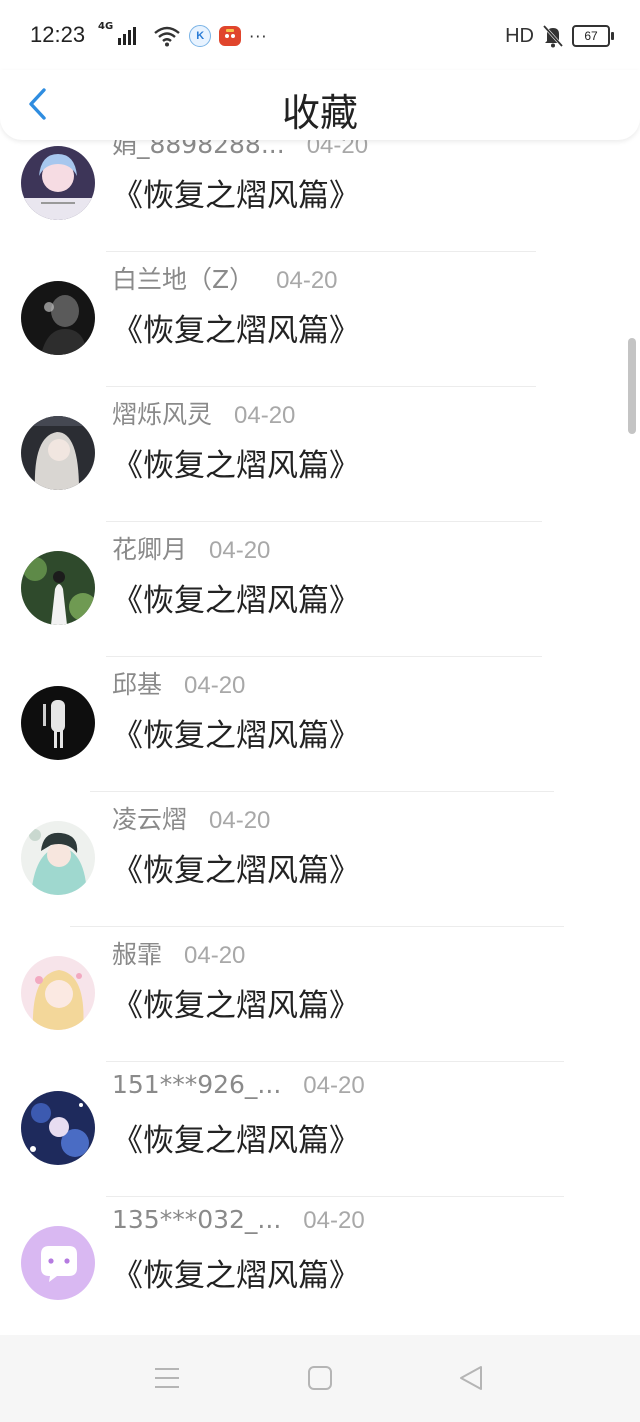 The width and height of the screenshot is (640, 1422). What do you see at coordinates (191, 547) in the screenshot?
I see `item-meta: 花卿月 04-20` at bounding box center [191, 547].